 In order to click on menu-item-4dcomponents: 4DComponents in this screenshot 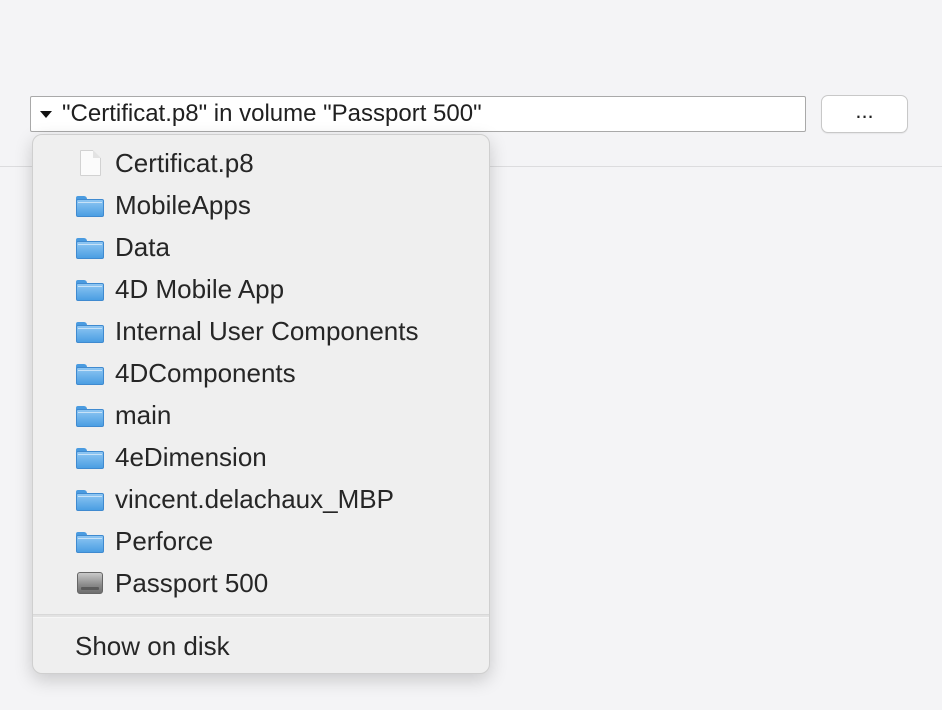, I will do `click(261, 373)`.